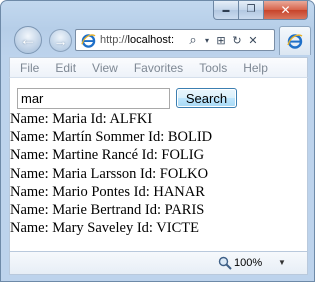  I want to click on browser-tab, so click(295, 40).